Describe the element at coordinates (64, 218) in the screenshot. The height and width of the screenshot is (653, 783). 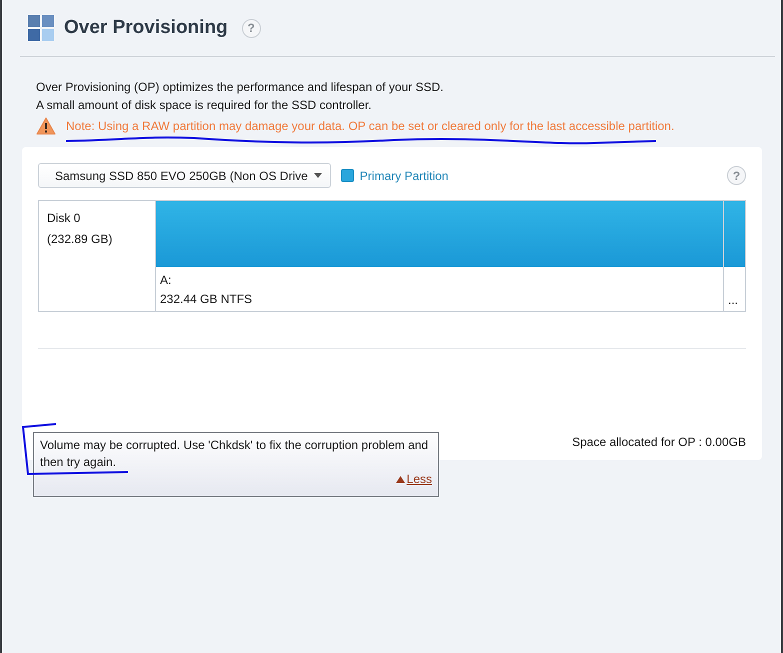
I see `disk-name: Disk 0` at that location.